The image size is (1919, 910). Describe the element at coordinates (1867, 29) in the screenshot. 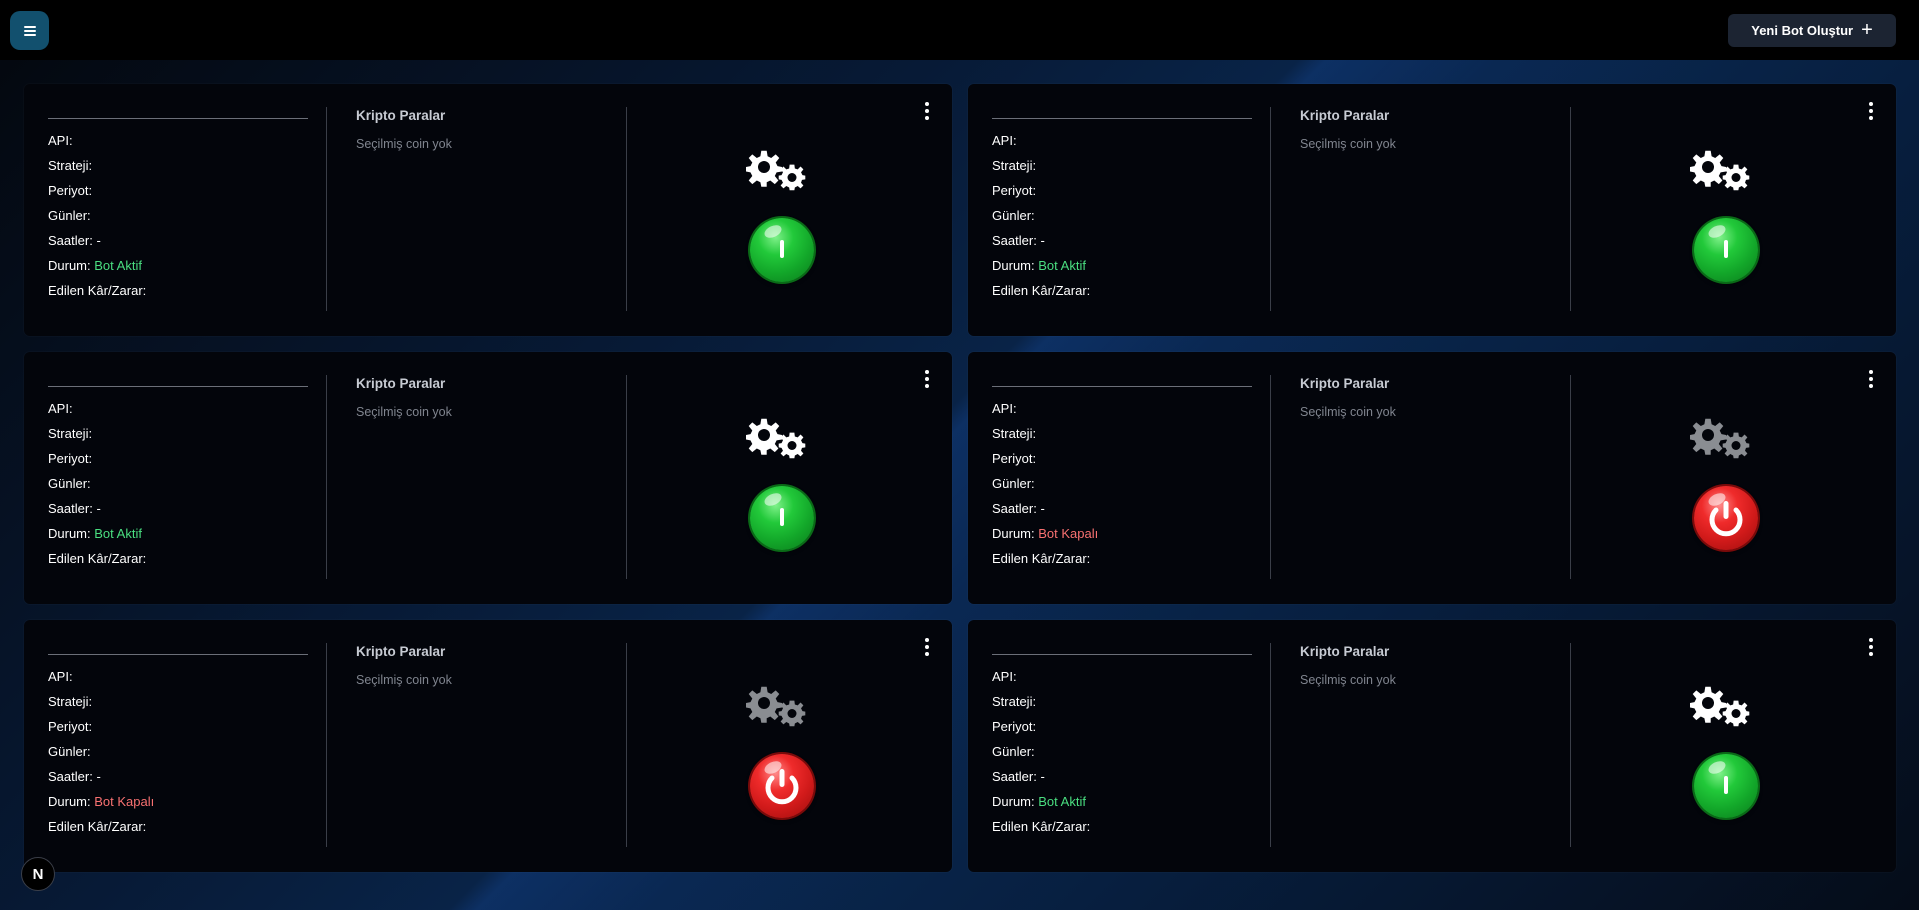

I see `plus-icon: +` at that location.